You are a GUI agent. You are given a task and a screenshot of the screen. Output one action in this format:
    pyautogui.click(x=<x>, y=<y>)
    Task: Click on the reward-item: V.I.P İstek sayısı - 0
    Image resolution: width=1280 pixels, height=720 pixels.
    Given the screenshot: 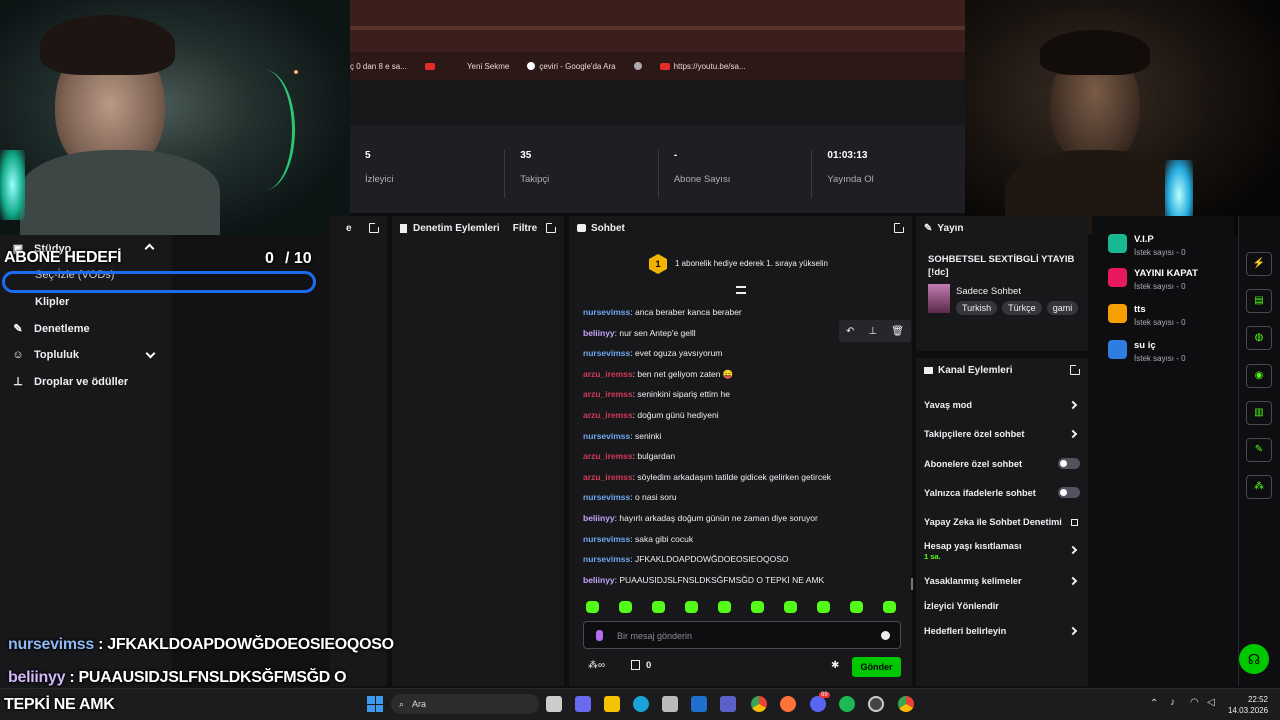 What is the action you would take?
    pyautogui.click(x=1147, y=245)
    